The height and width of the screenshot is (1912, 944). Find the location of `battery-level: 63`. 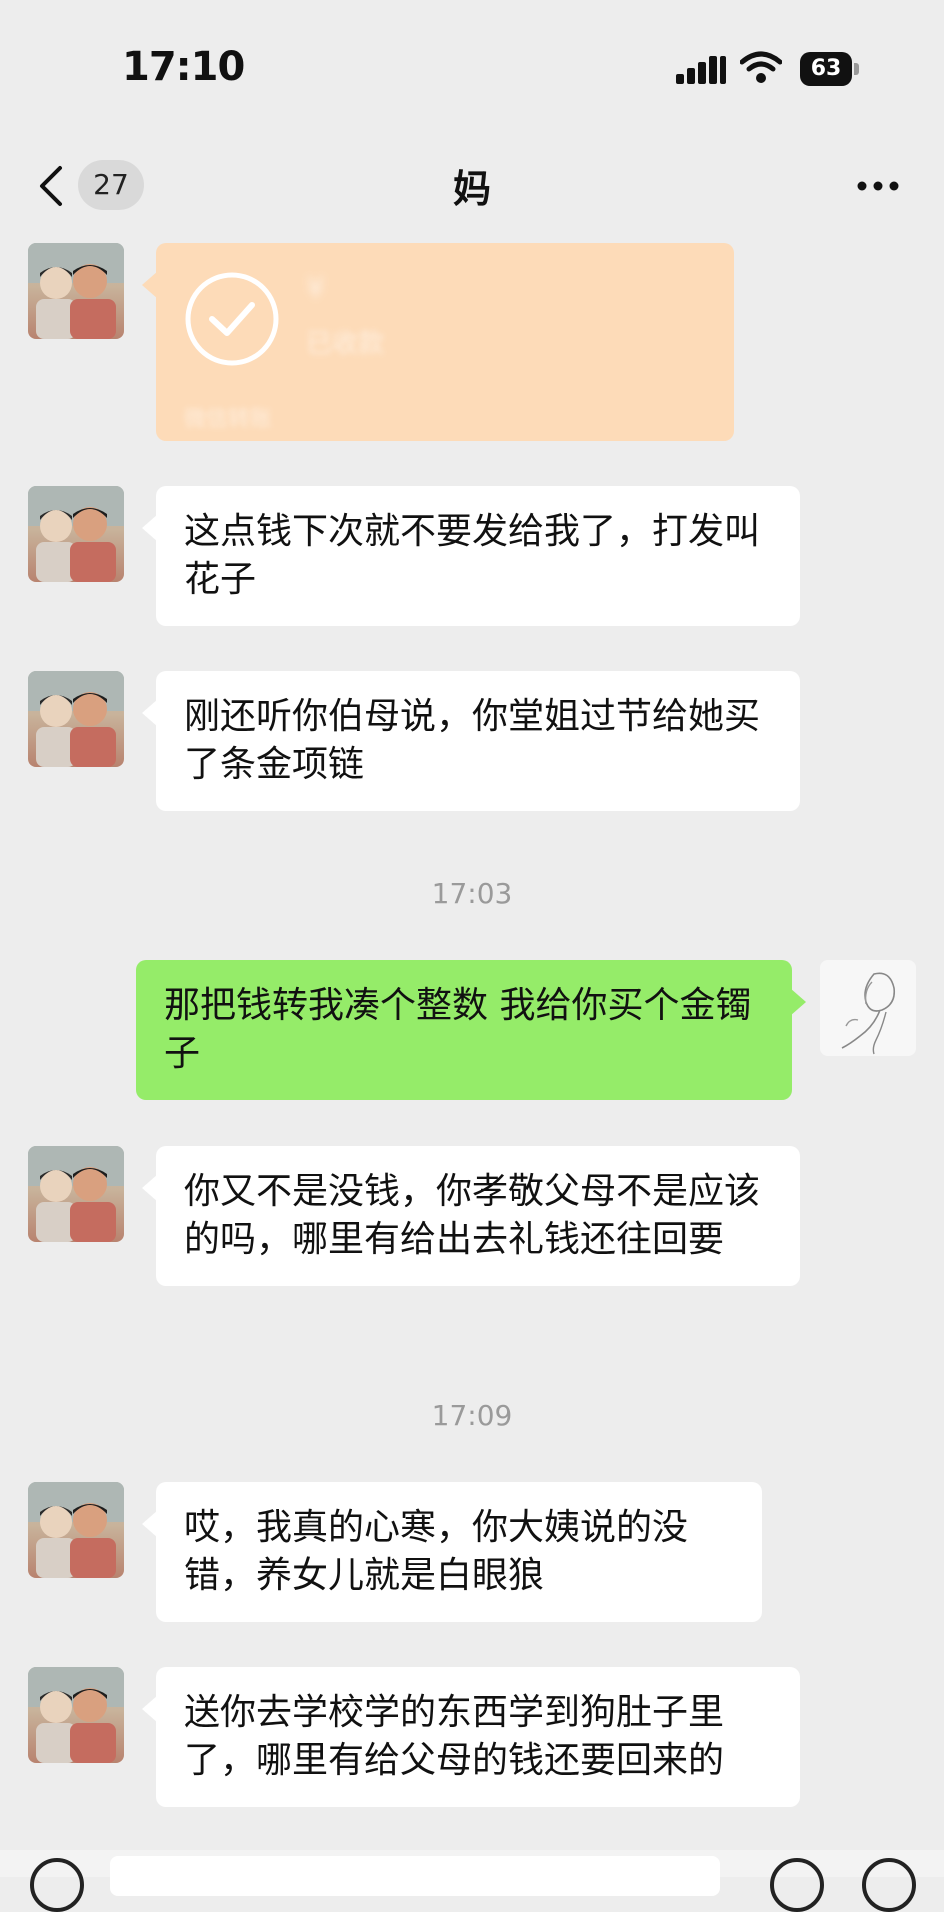

battery-level: 63 is located at coordinates (826, 69).